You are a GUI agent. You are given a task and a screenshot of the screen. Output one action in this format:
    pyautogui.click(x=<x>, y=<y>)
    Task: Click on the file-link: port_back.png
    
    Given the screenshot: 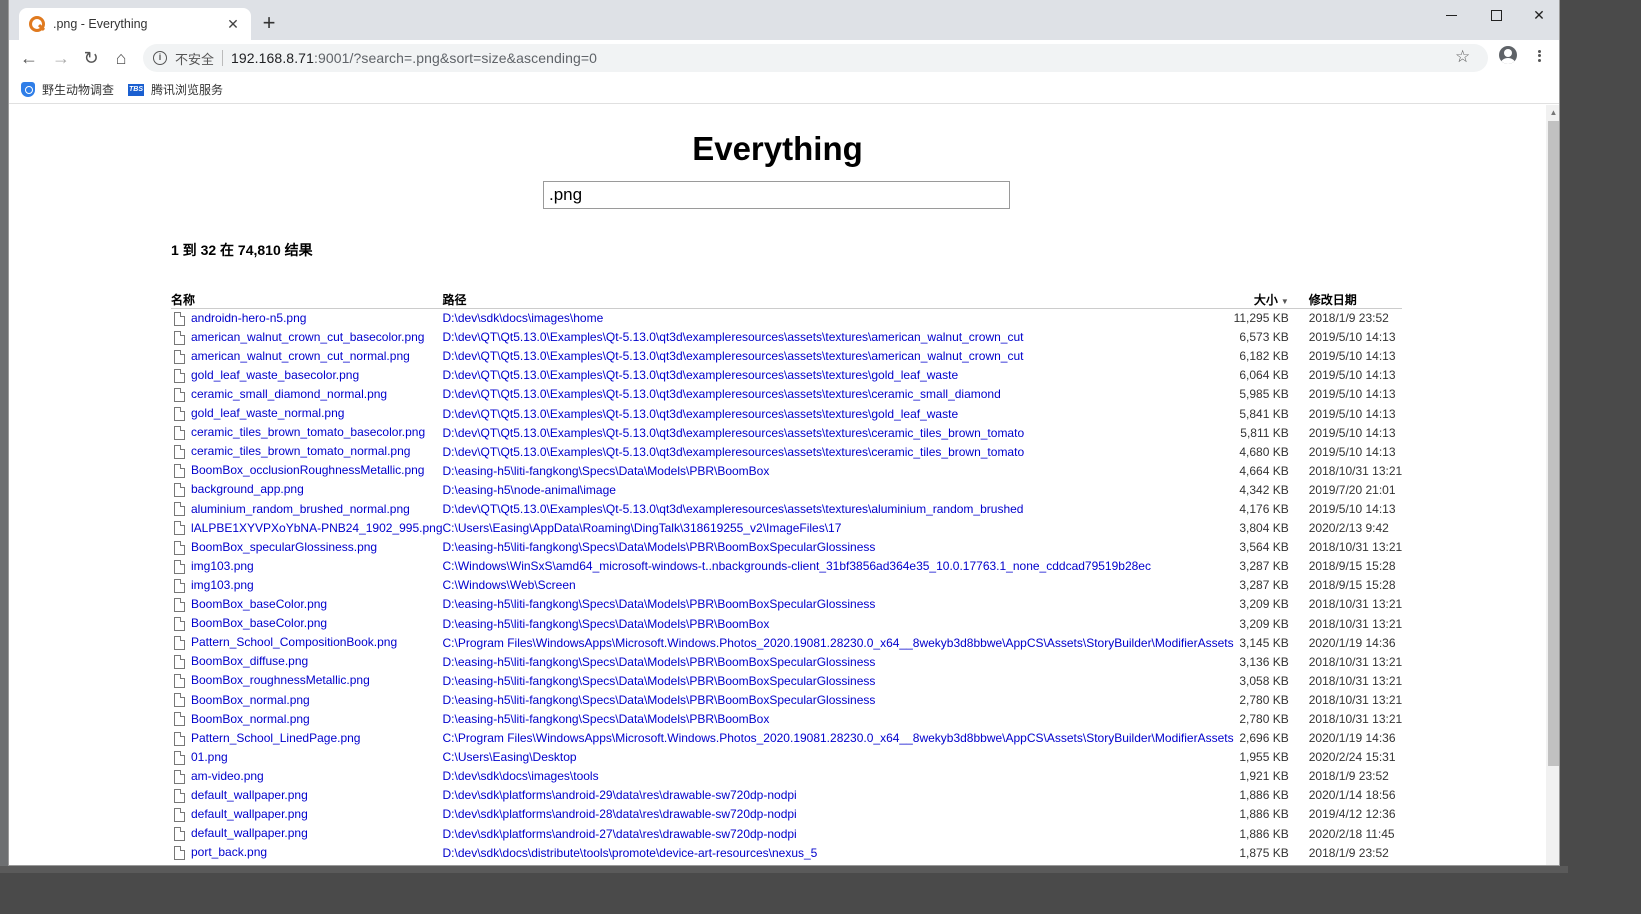 What is the action you would take?
    pyautogui.click(x=229, y=852)
    